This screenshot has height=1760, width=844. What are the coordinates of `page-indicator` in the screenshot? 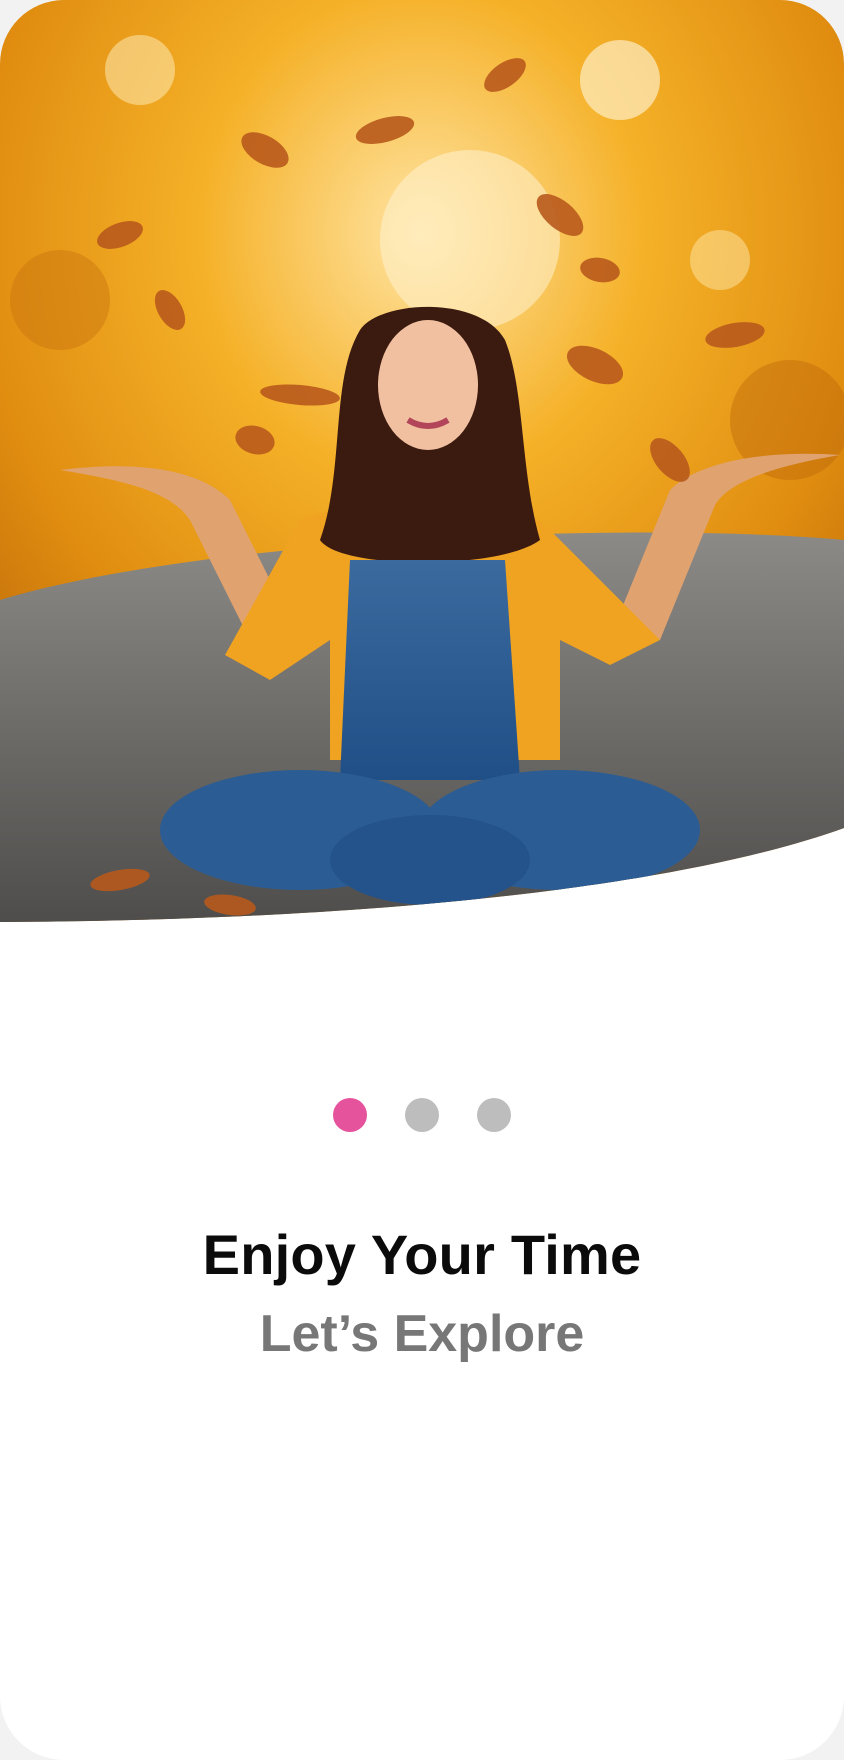 It's located at (422, 1115).